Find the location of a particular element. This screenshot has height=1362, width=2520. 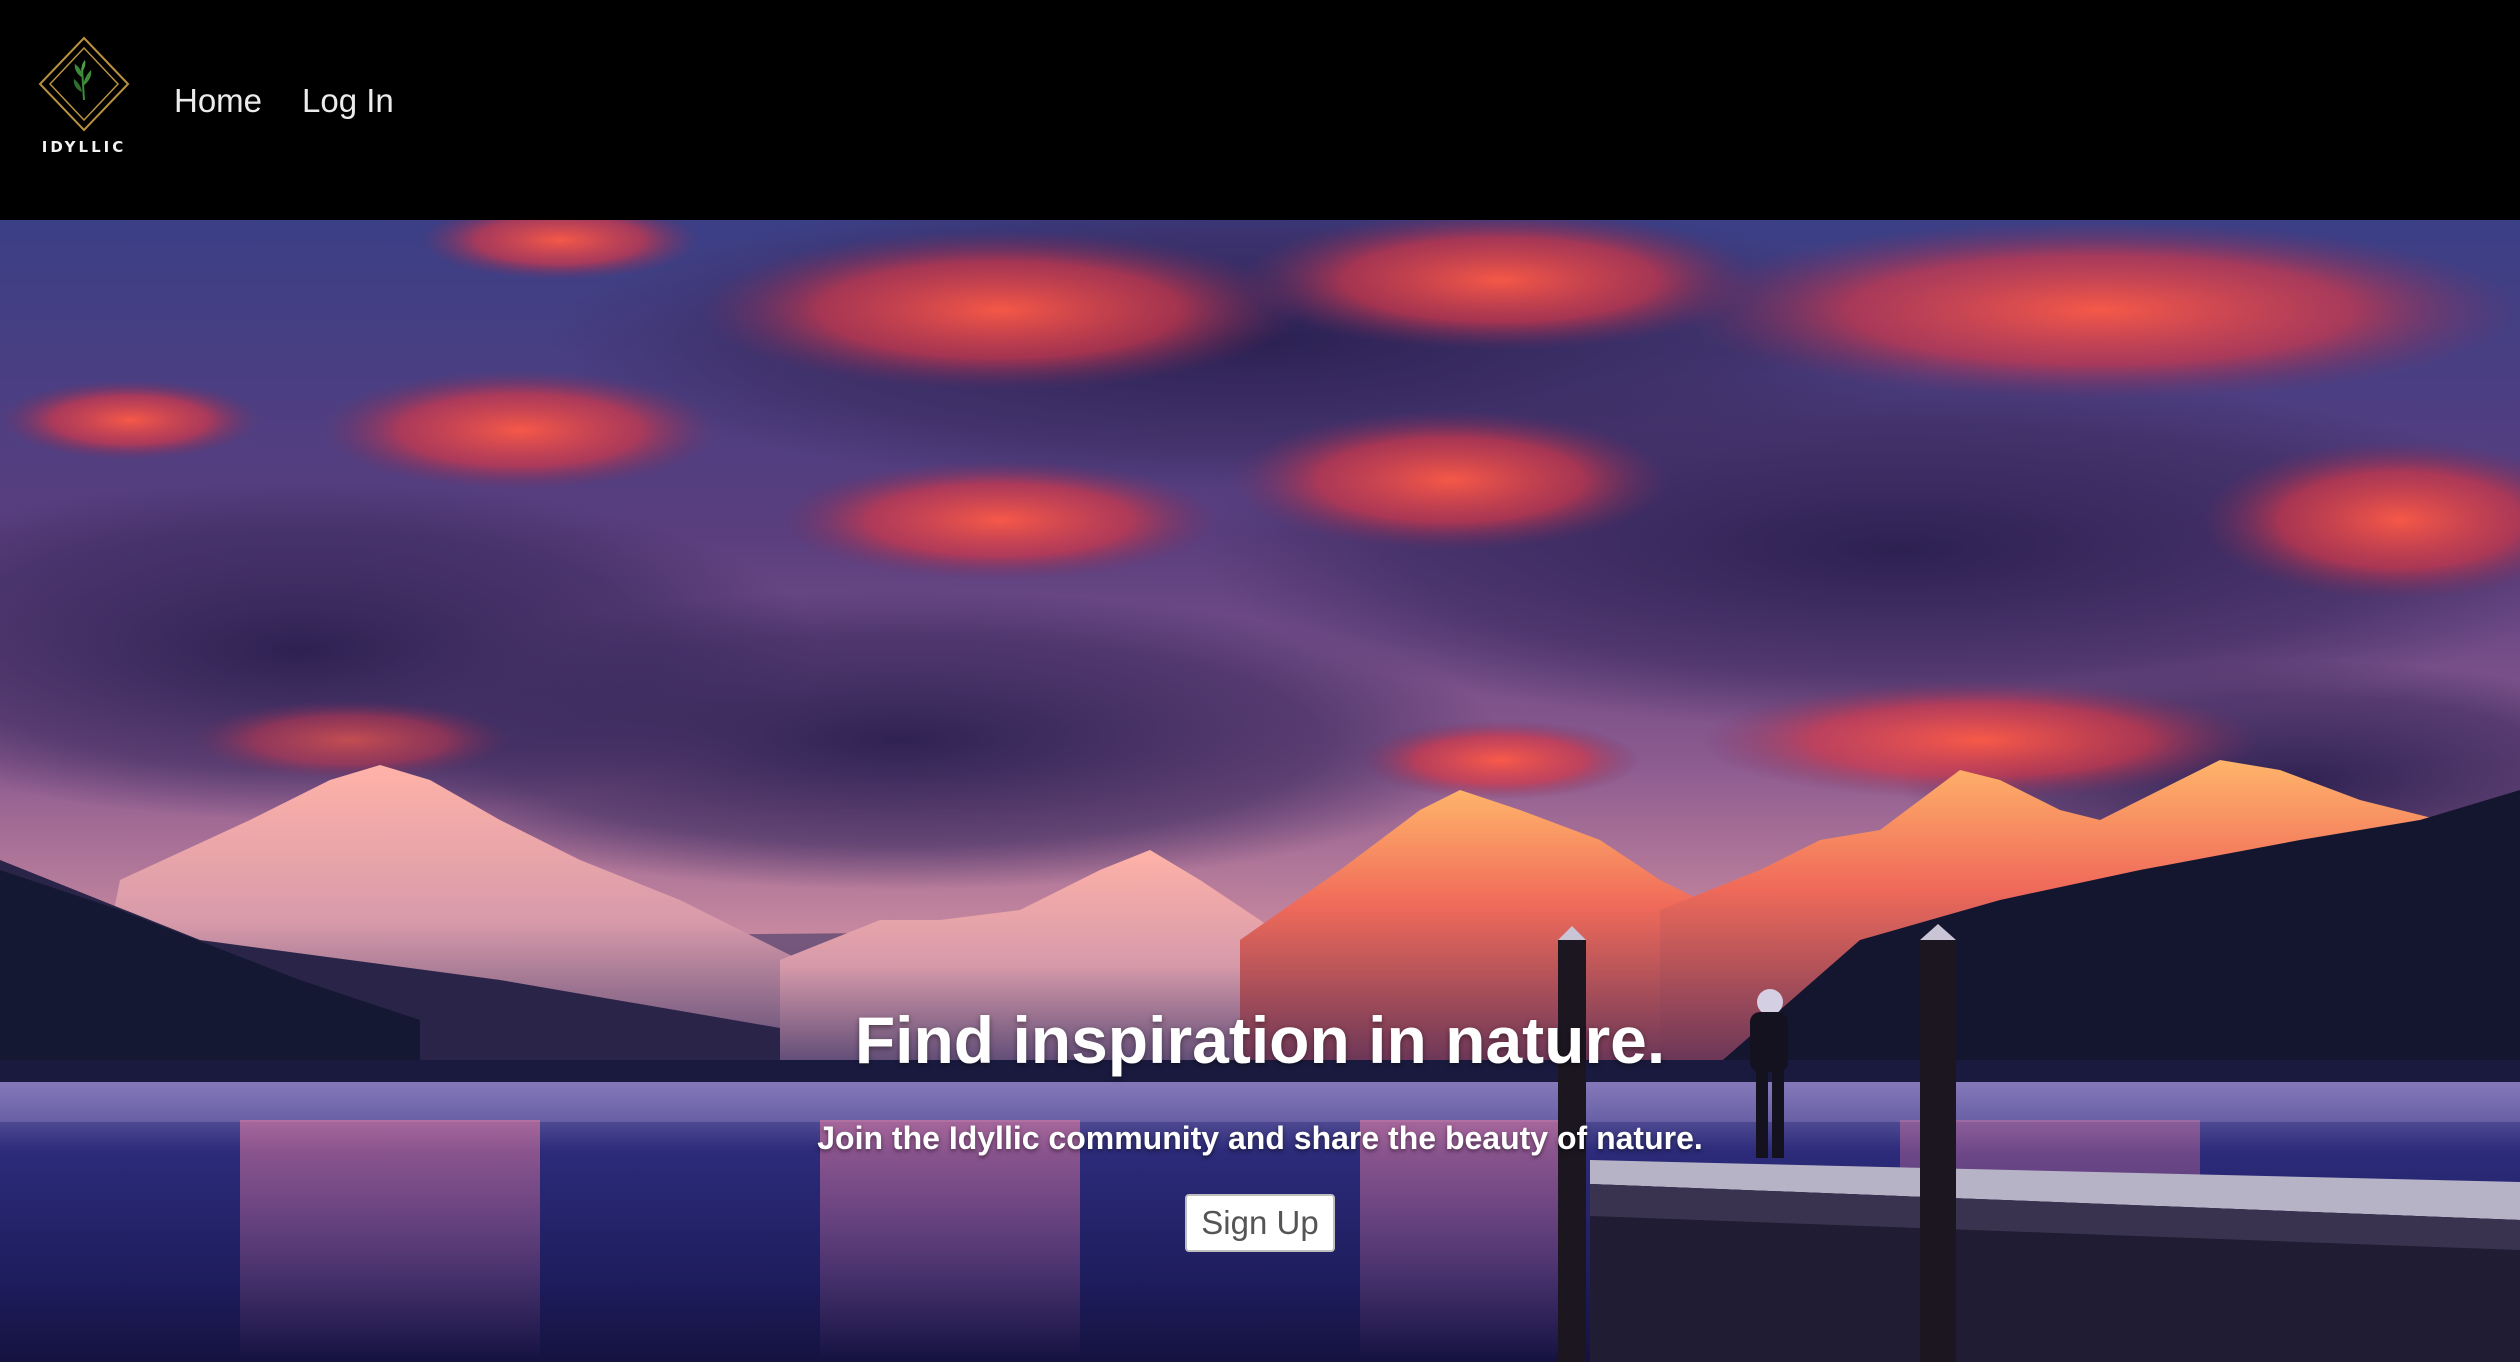

hero-title: Find inspiration in nature. is located at coordinates (1260, 1040).